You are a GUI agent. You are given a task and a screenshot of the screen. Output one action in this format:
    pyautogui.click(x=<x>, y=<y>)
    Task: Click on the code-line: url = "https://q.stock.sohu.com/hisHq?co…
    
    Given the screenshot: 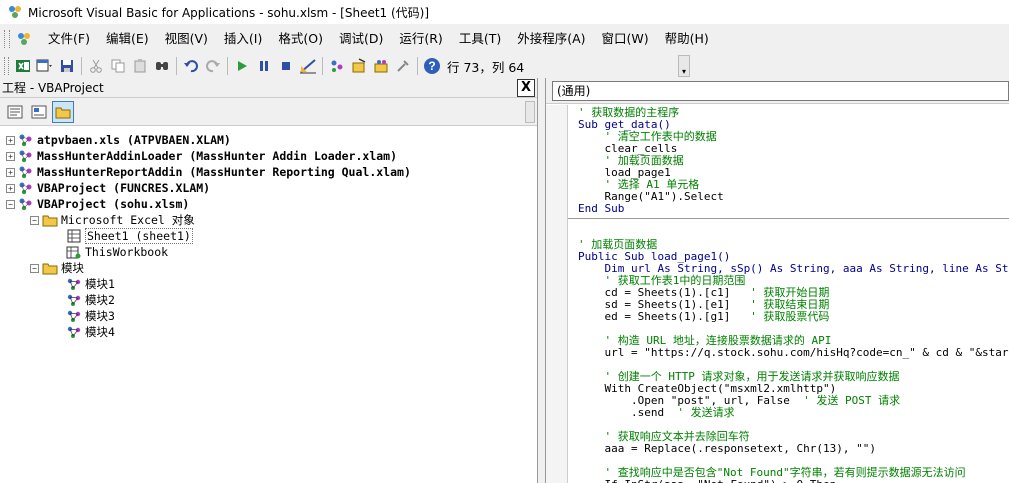 What is the action you would take?
    pyautogui.click(x=793, y=353)
    